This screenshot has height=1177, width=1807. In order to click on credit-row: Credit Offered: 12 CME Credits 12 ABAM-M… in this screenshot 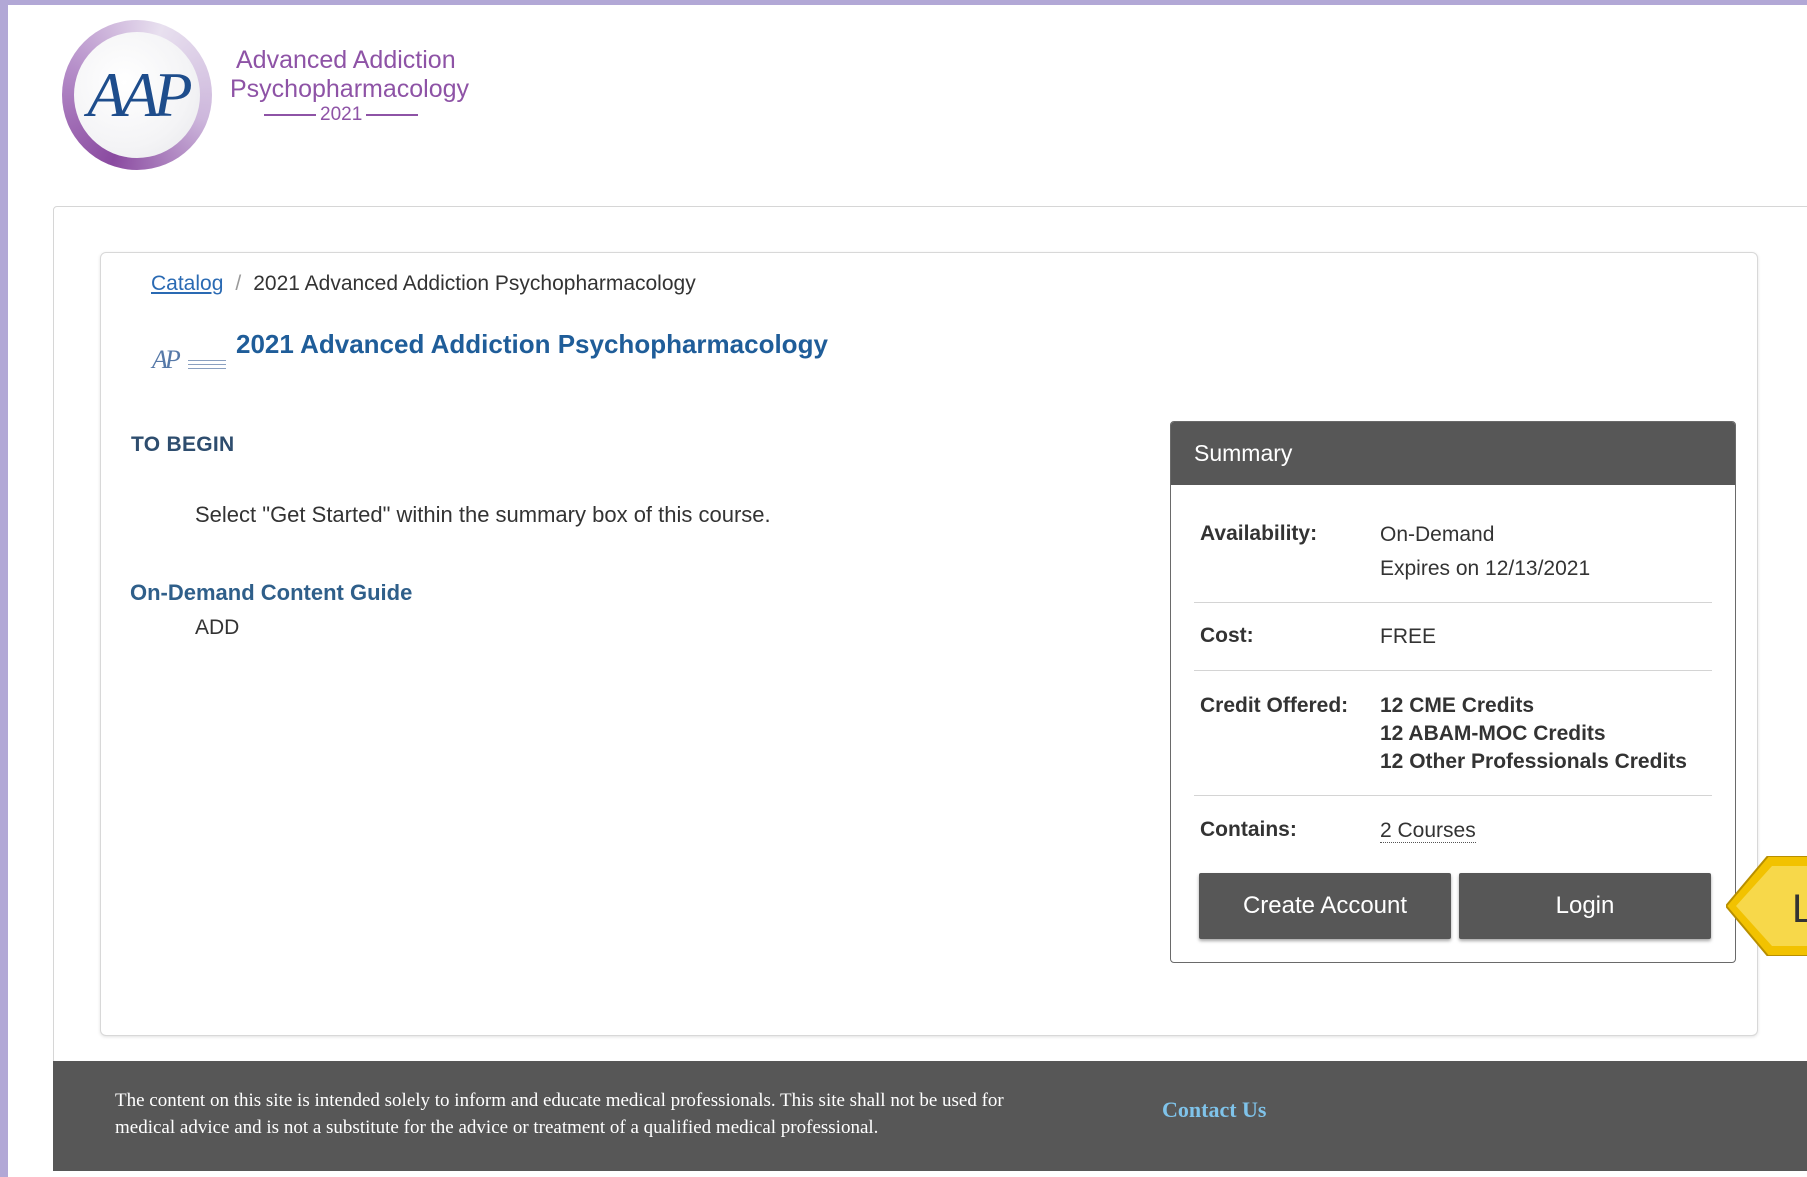, I will do `click(1453, 737)`.